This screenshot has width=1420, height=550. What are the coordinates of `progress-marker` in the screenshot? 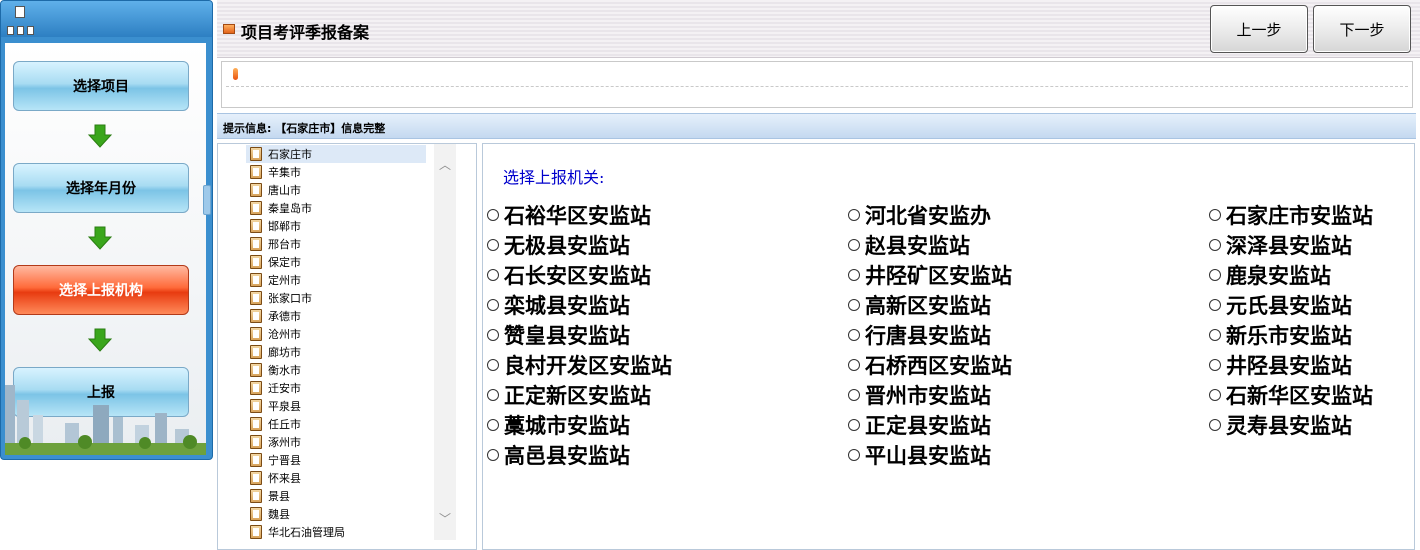 It's located at (235, 74).